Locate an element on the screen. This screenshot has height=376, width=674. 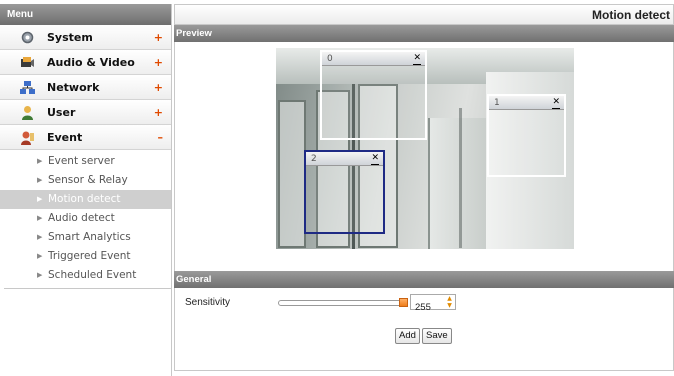
sidebar-divider is located at coordinates (87, 288).